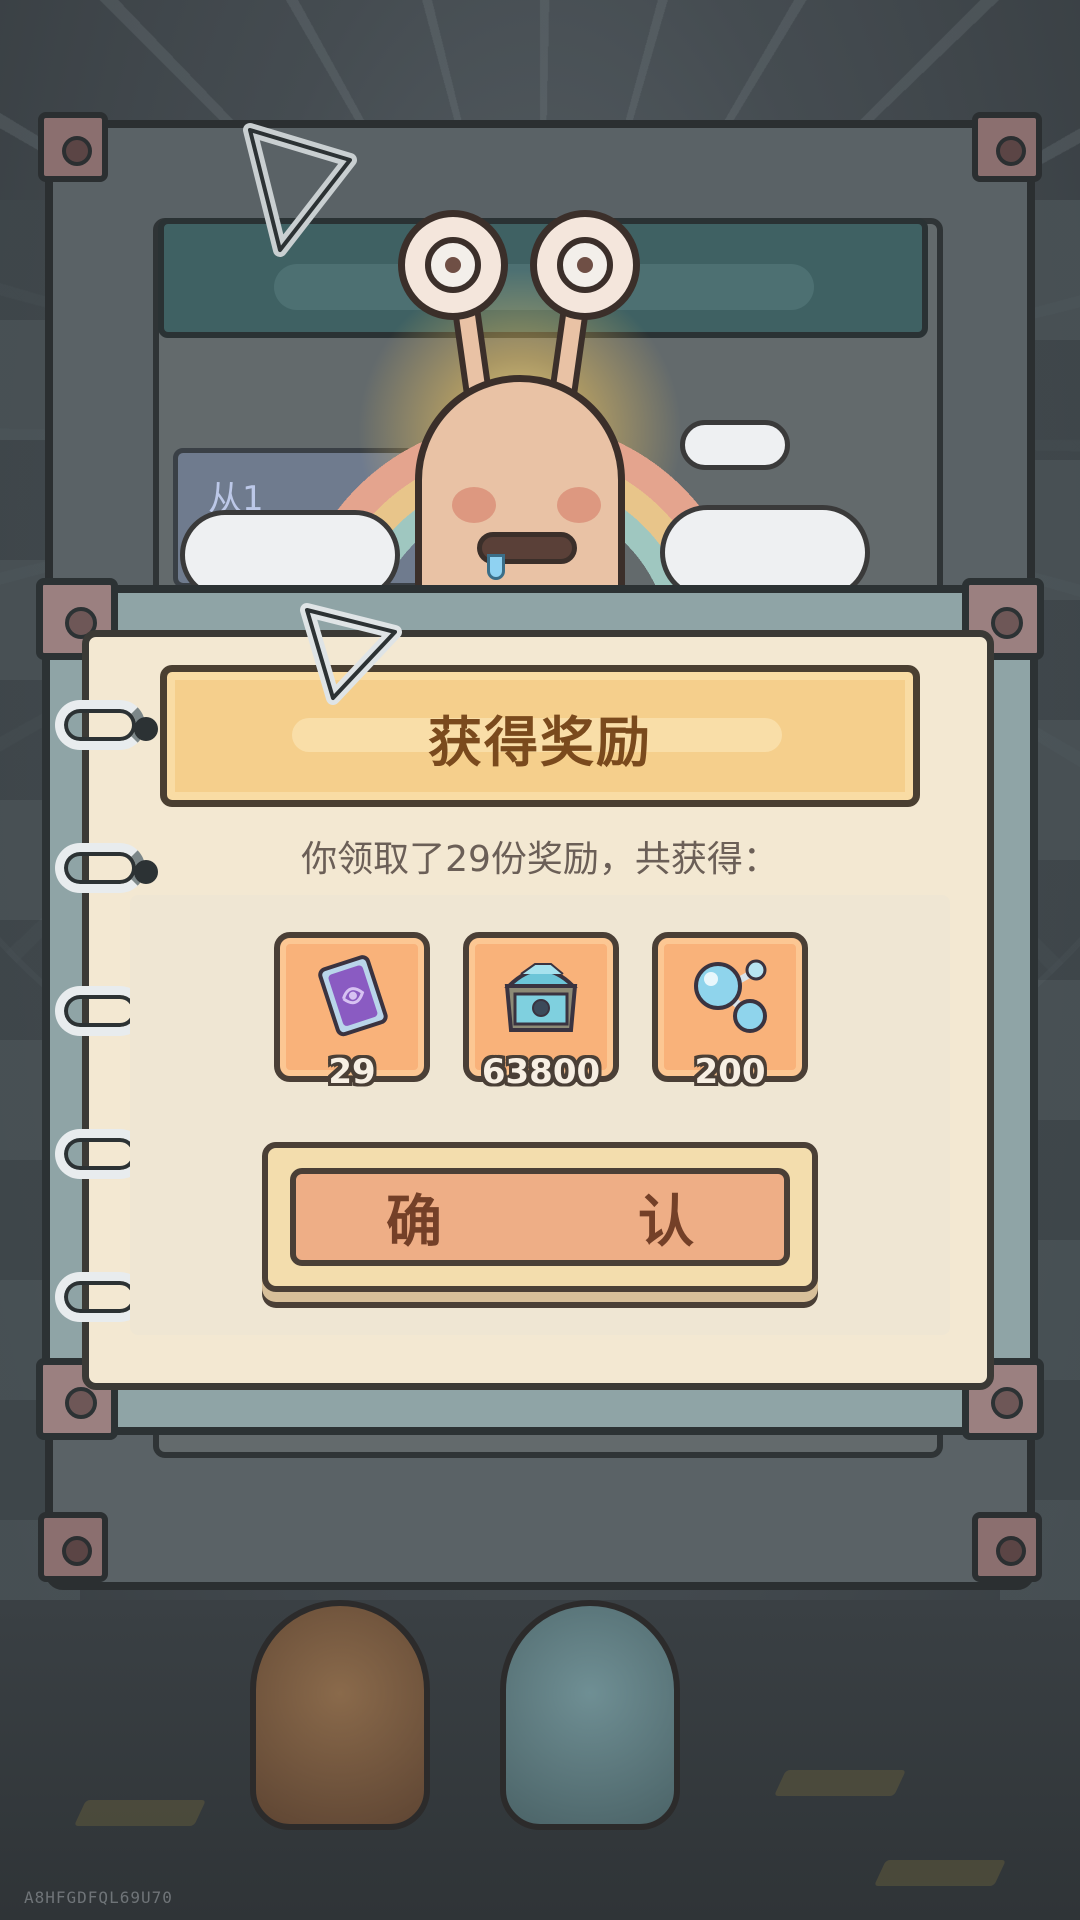 The width and height of the screenshot is (1080, 1920). I want to click on reward-item: 29, so click(352, 1012).